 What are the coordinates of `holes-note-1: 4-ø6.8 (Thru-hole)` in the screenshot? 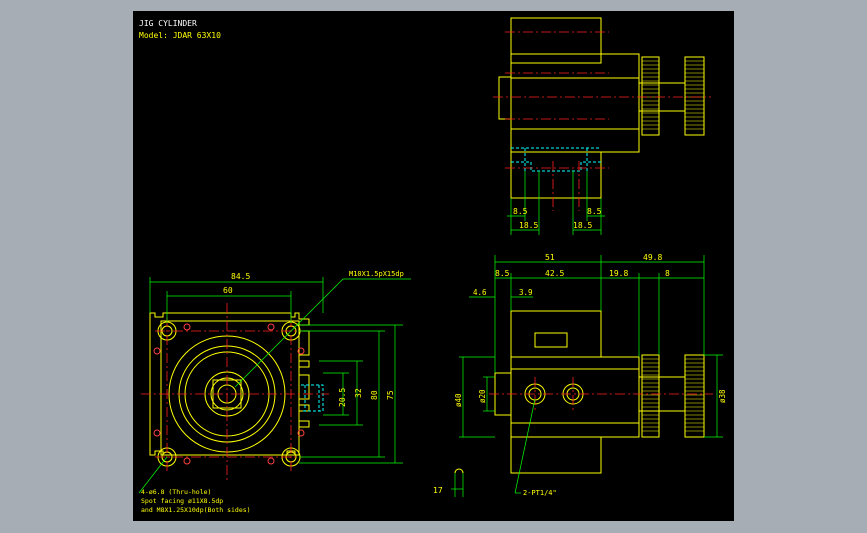 It's located at (176, 492).